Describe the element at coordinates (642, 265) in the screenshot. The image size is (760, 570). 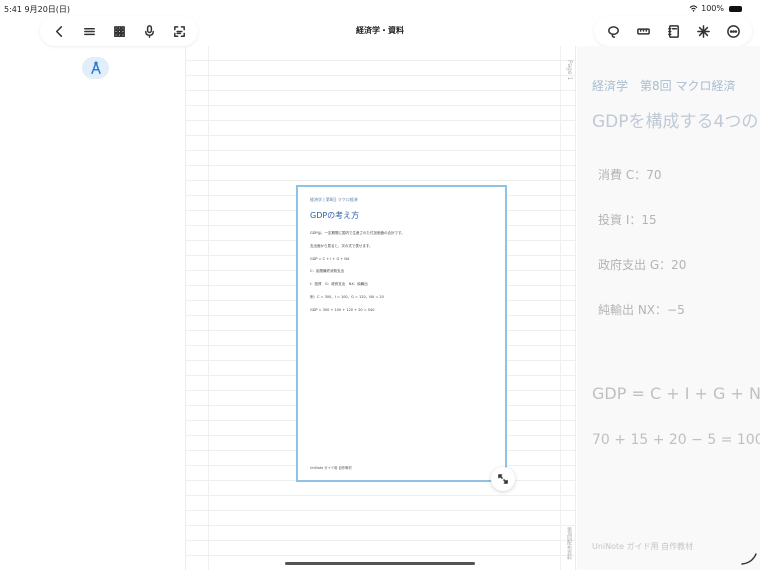
I see `preview-item-government: 政府支出 G：20` at that location.